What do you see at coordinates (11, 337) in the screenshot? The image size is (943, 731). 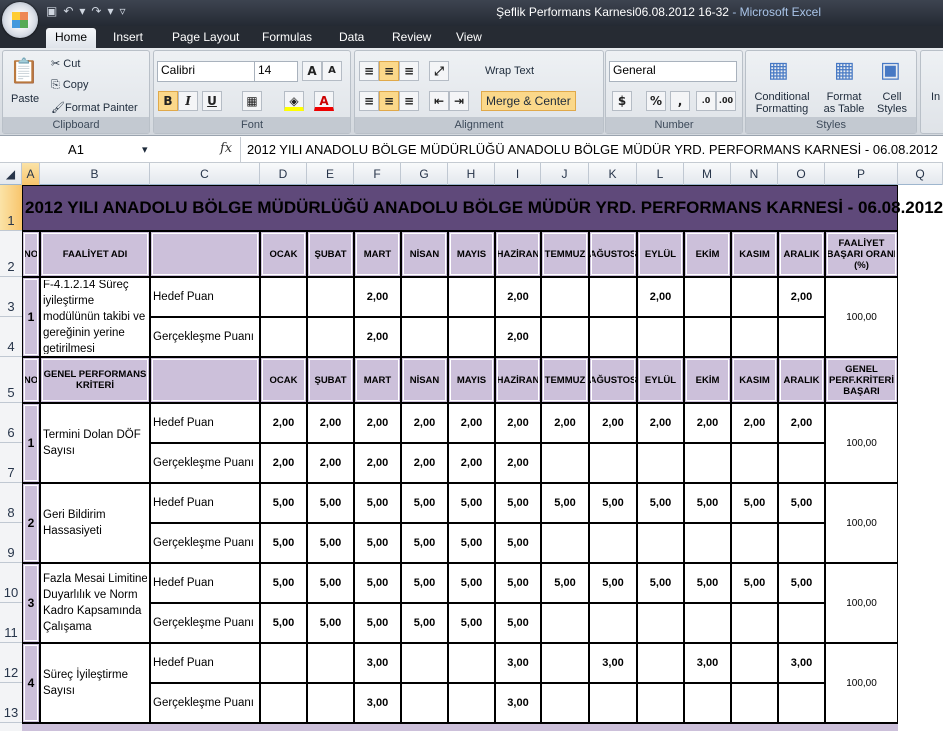 I see `row-header-4: 4` at bounding box center [11, 337].